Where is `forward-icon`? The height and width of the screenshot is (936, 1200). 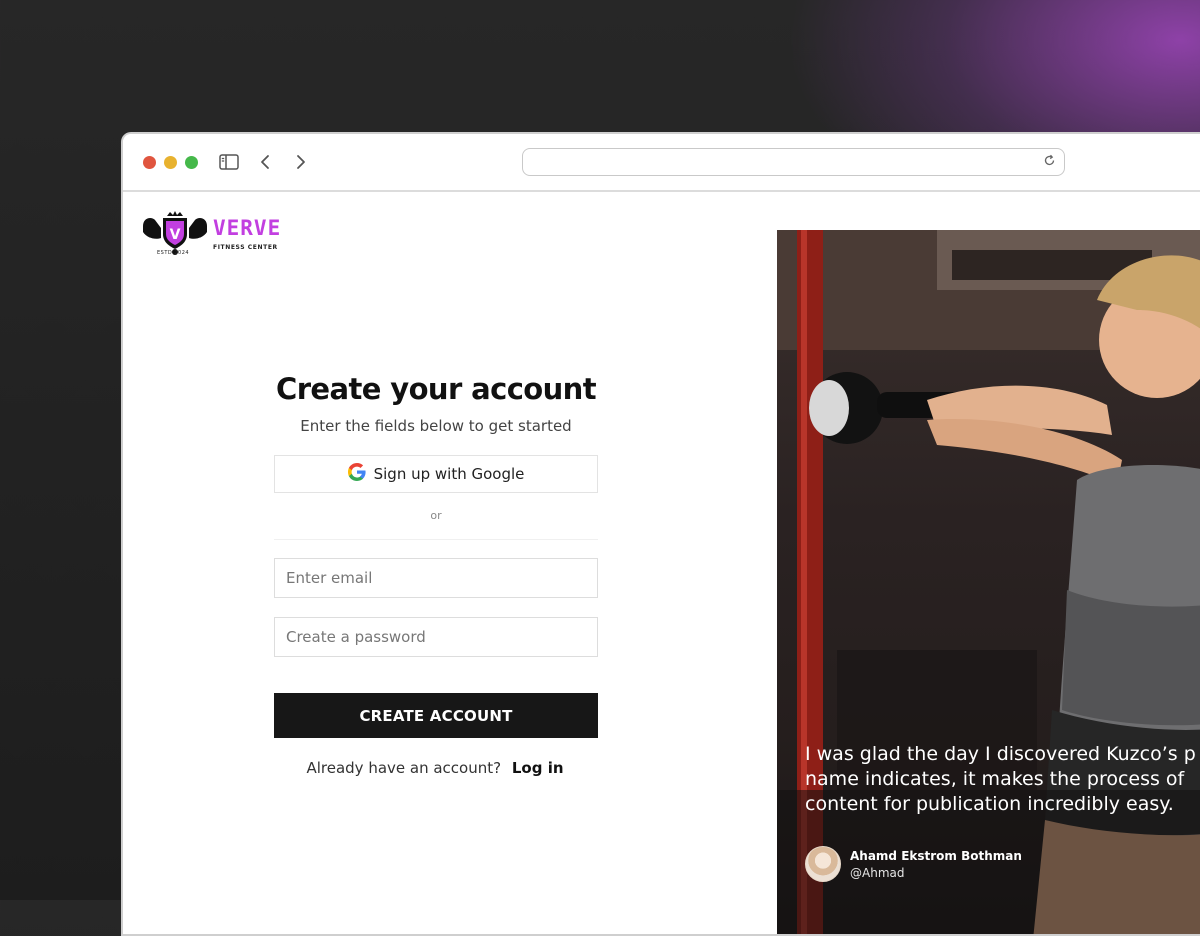 forward-icon is located at coordinates (301, 162).